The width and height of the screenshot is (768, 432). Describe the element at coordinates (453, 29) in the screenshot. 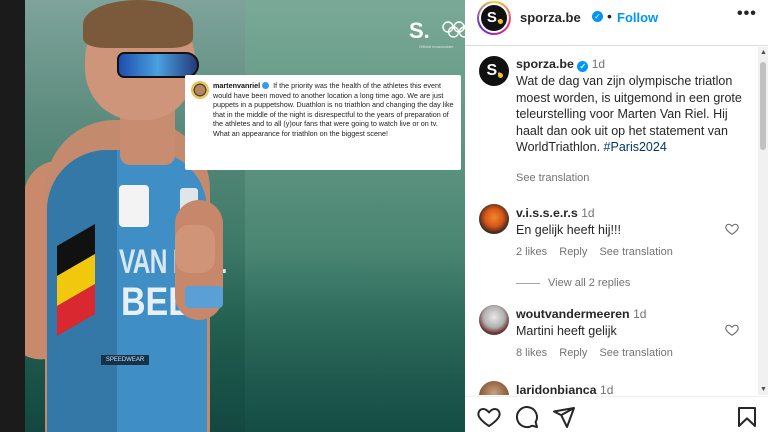

I see `olympic-rings-icon` at that location.